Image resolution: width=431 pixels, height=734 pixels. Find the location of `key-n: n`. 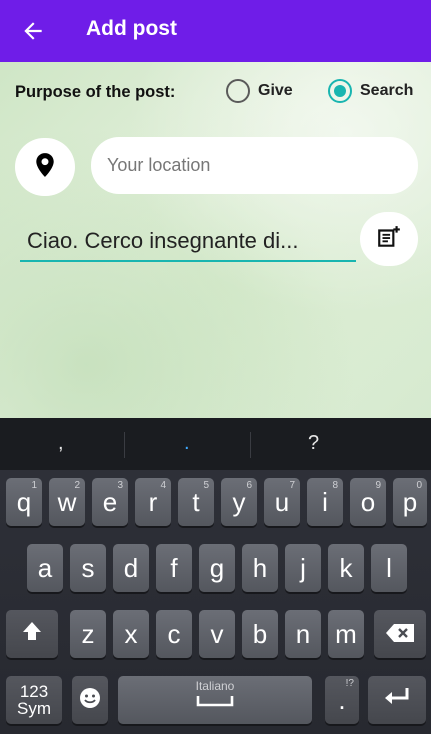

key-n: n is located at coordinates (303, 634).